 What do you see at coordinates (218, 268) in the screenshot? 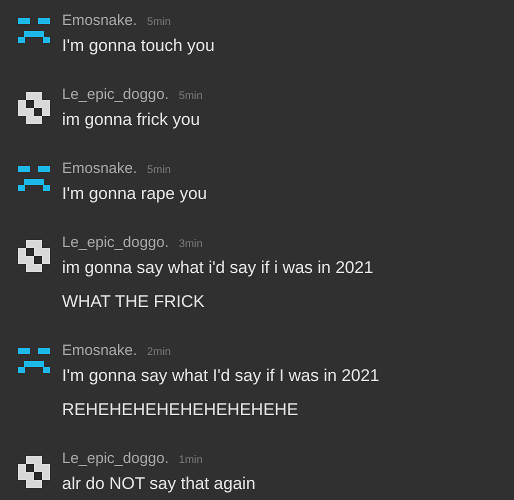
I see `message-text: im gonna say what i'd say if i was in 2021` at bounding box center [218, 268].